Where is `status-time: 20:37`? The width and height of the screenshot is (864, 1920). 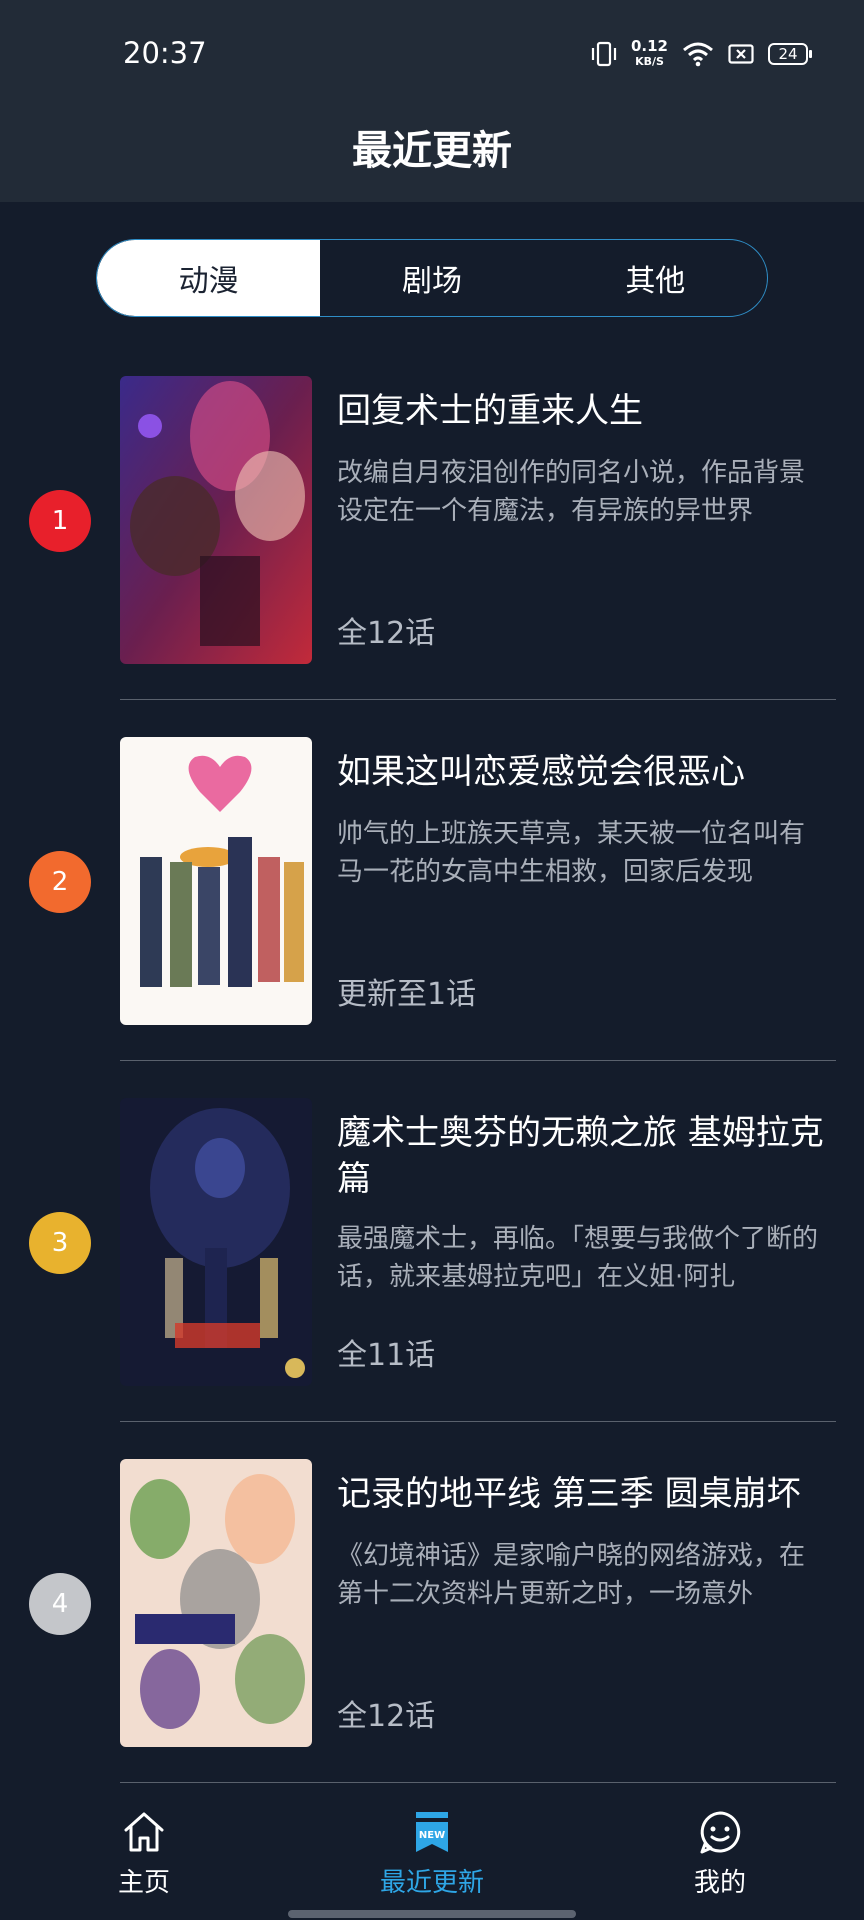
status-time: 20:37 is located at coordinates (165, 53).